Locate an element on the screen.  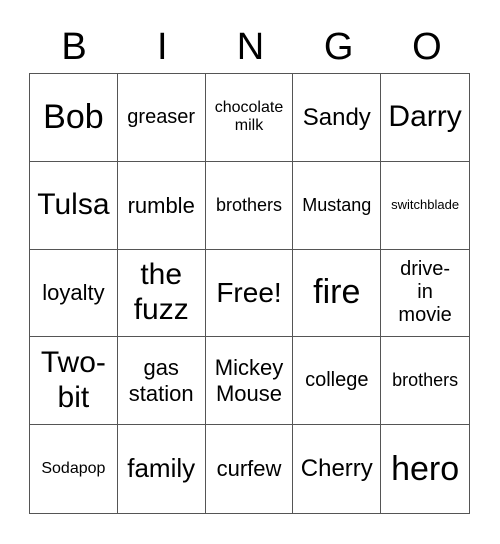
bingo-cell: family is located at coordinates (162, 469).